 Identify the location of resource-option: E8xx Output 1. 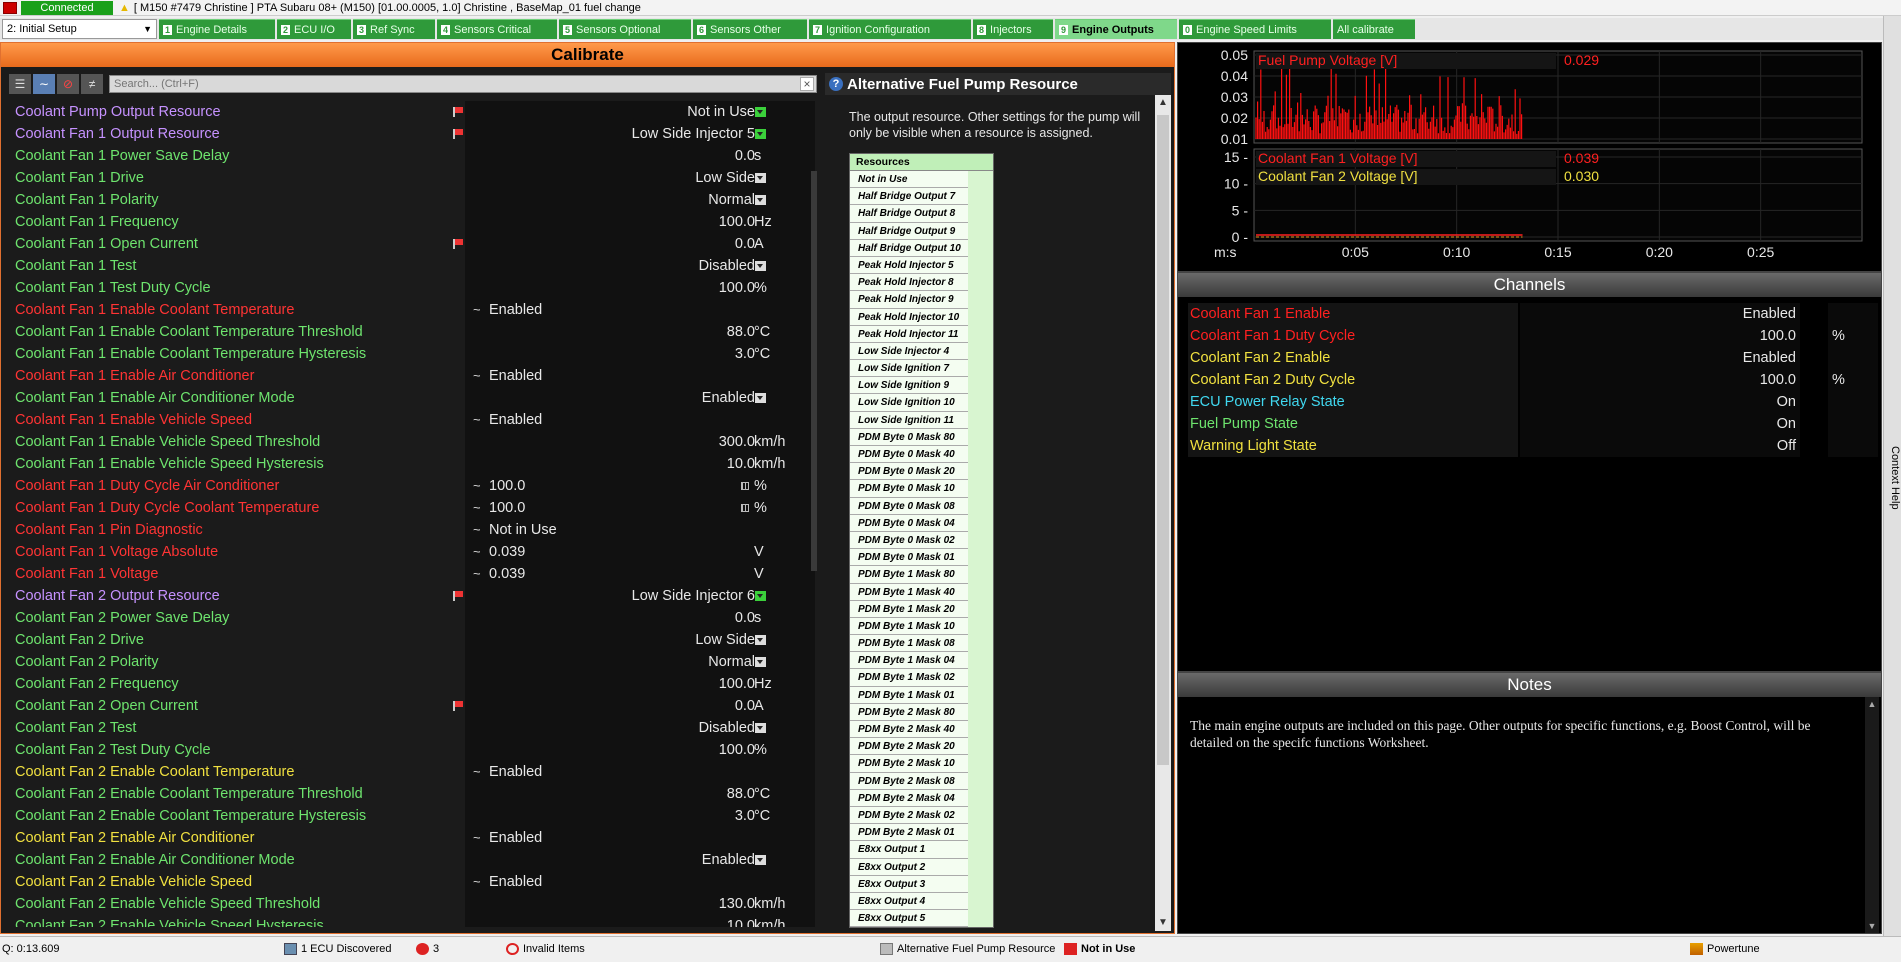
(909, 850).